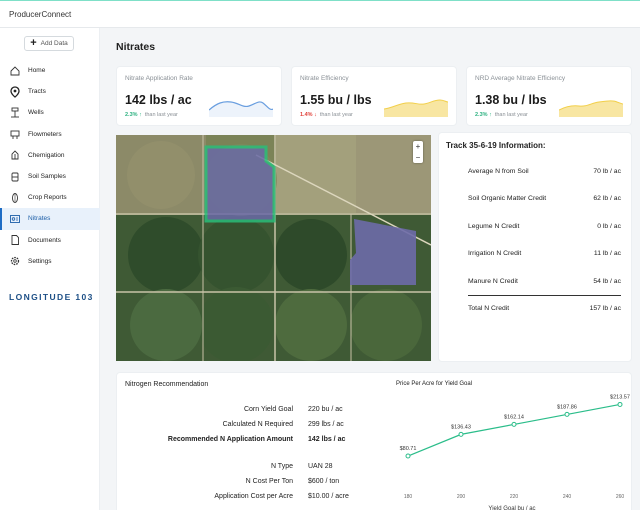  Describe the element at coordinates (514, 497) in the screenshot. I see `x-tick-label: 220` at that location.